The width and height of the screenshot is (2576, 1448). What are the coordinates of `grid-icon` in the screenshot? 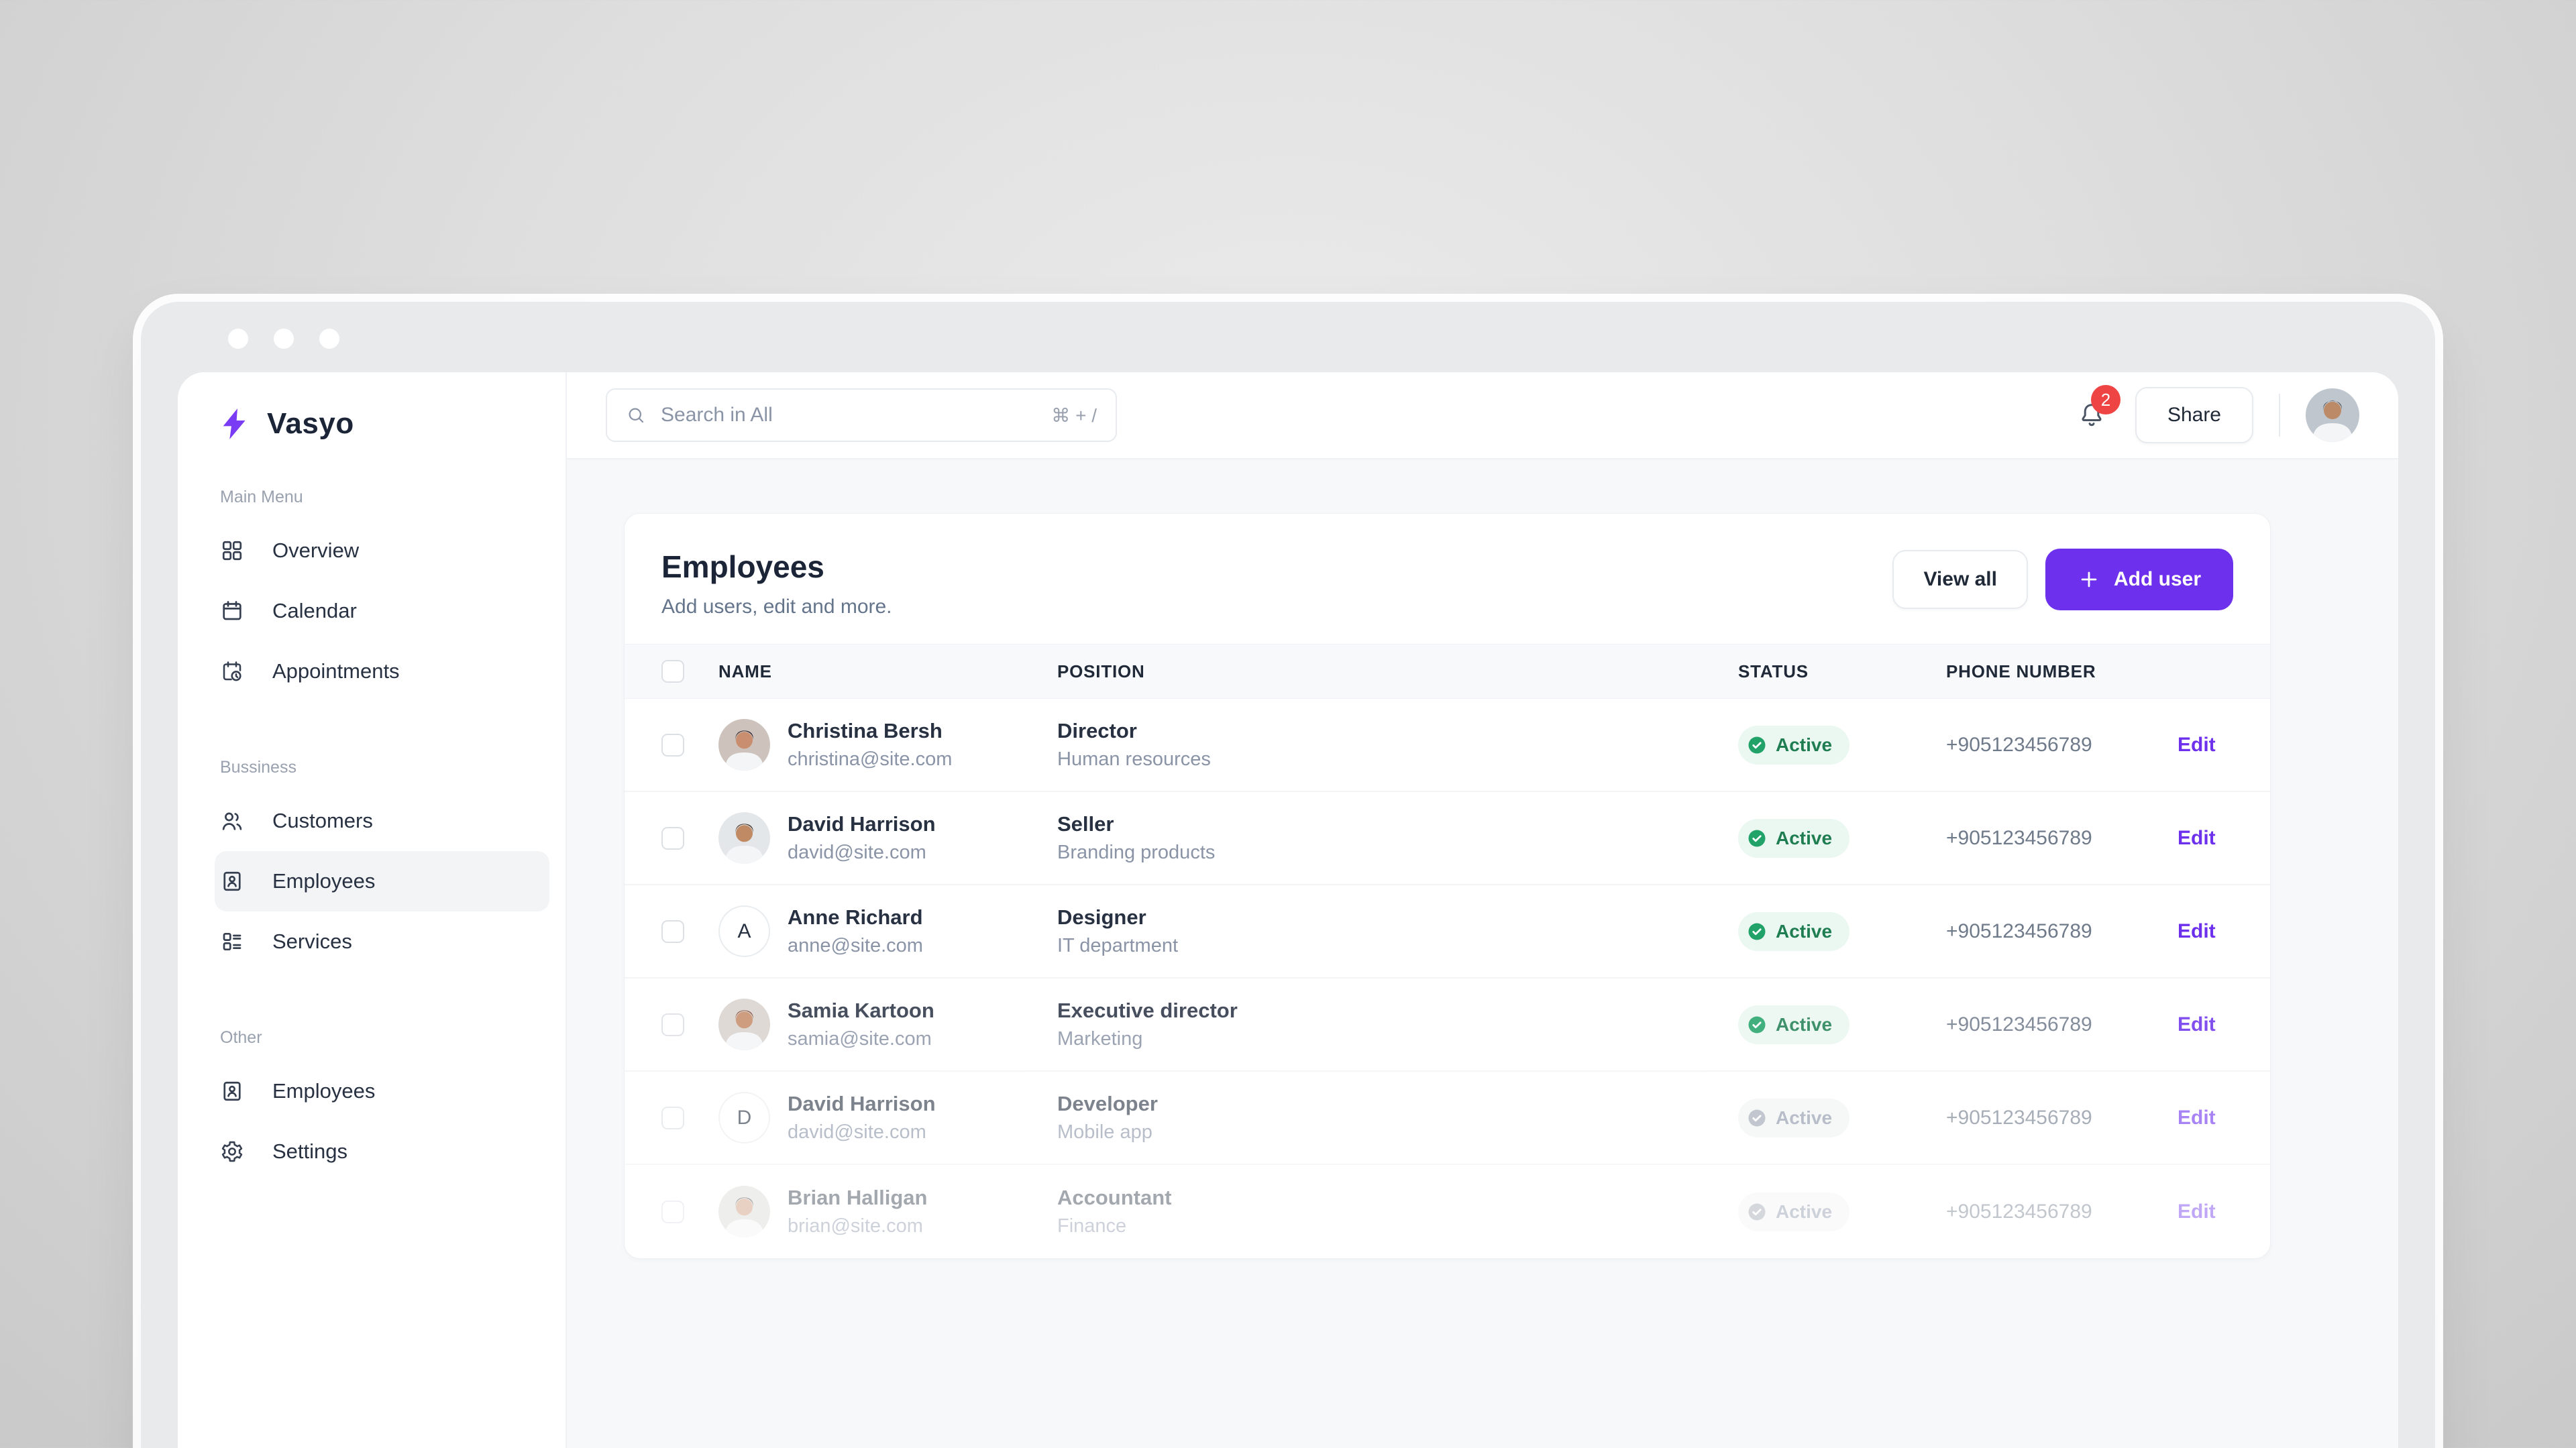 It's located at (232, 551).